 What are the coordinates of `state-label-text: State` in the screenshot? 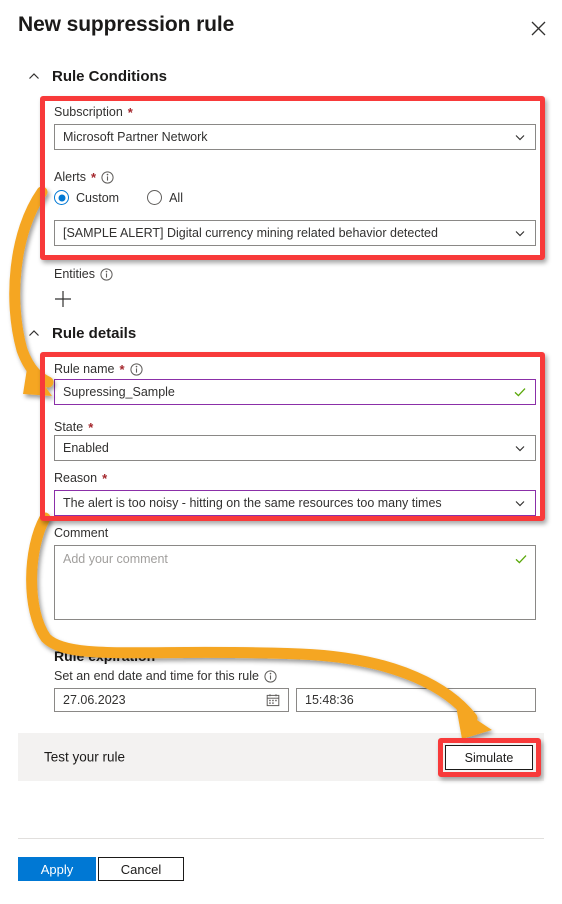 It's located at (69, 427).